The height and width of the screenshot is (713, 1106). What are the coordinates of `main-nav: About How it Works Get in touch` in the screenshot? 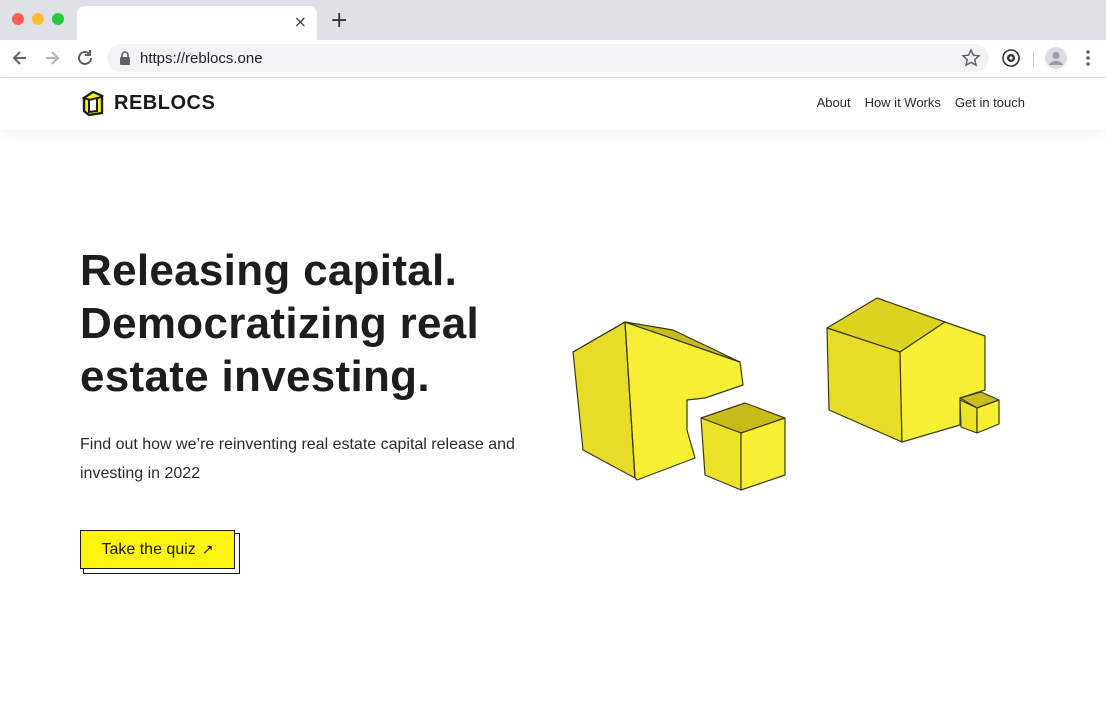 It's located at (921, 102).